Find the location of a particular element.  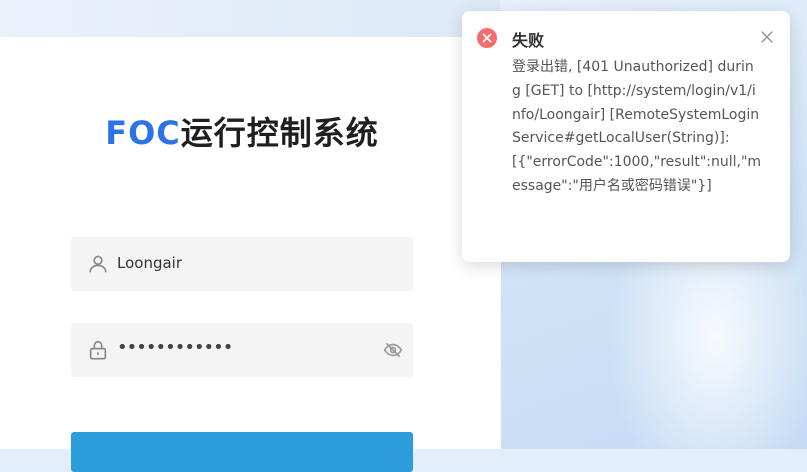

eye-off-icon is located at coordinates (393, 350).